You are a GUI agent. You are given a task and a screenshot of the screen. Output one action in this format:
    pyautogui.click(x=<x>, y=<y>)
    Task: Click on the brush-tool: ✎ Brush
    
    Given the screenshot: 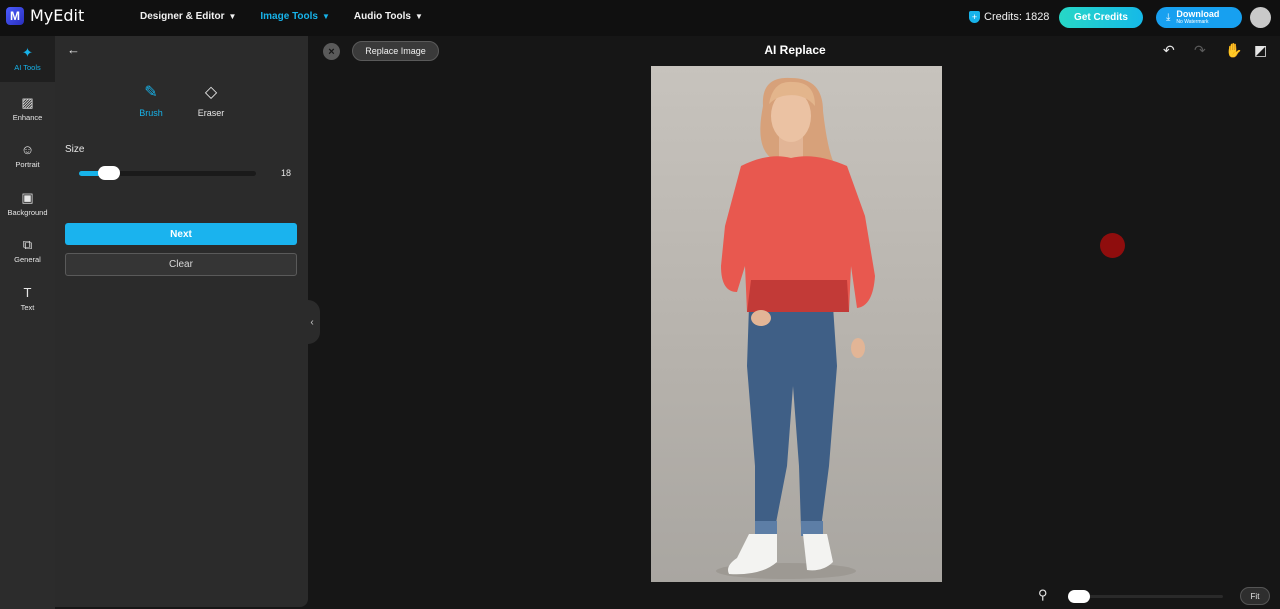 What is the action you would take?
    pyautogui.click(x=151, y=101)
    